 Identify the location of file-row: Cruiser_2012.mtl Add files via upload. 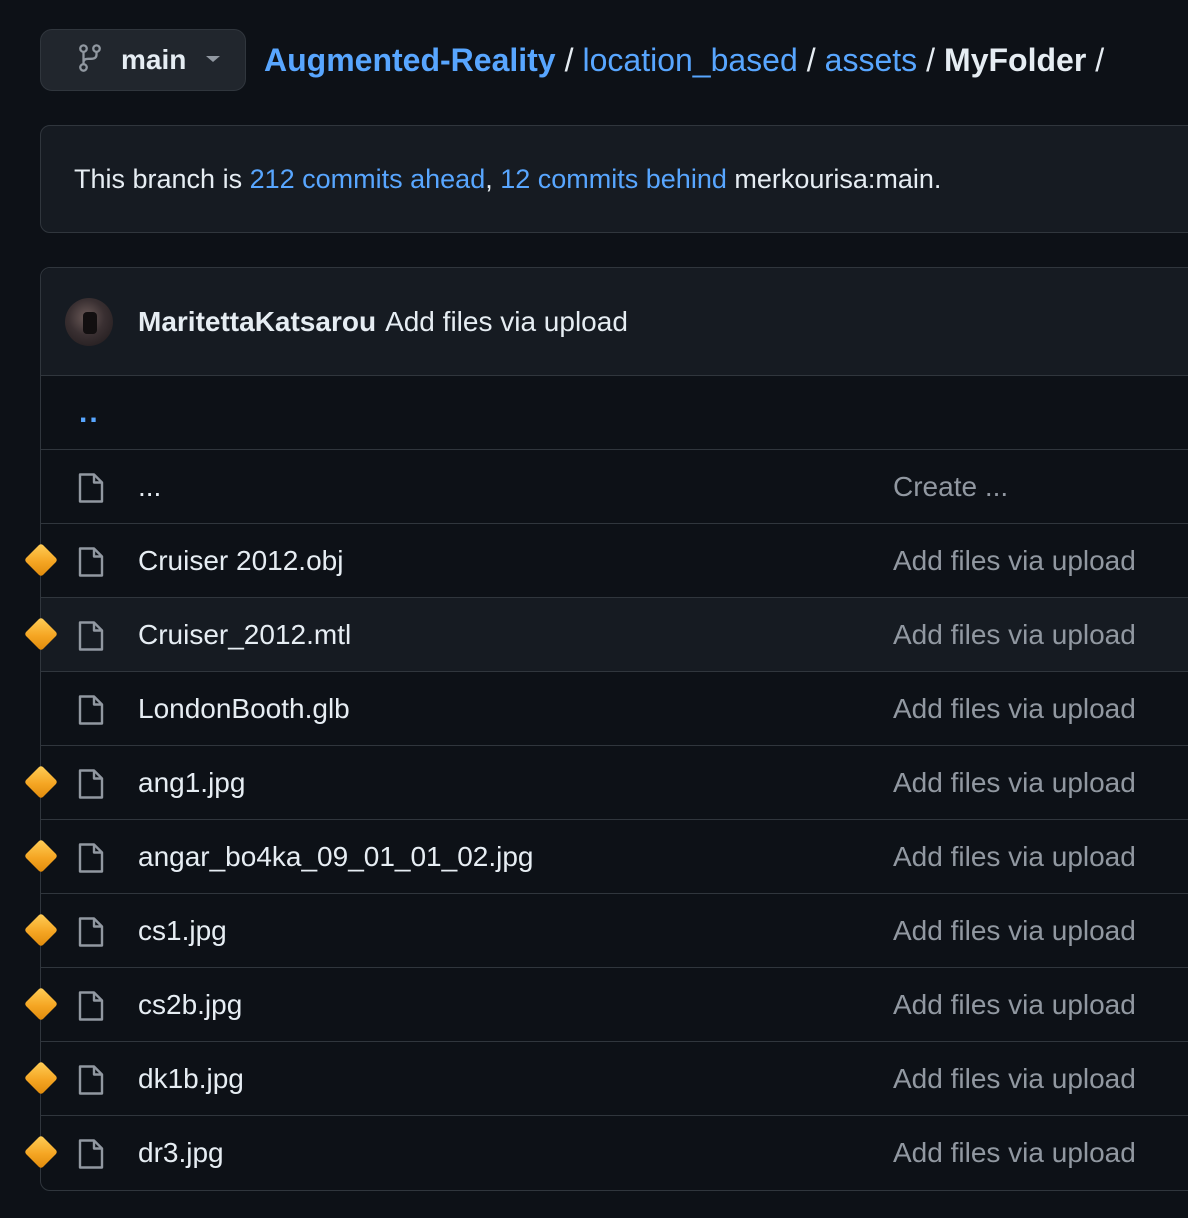
(606, 635).